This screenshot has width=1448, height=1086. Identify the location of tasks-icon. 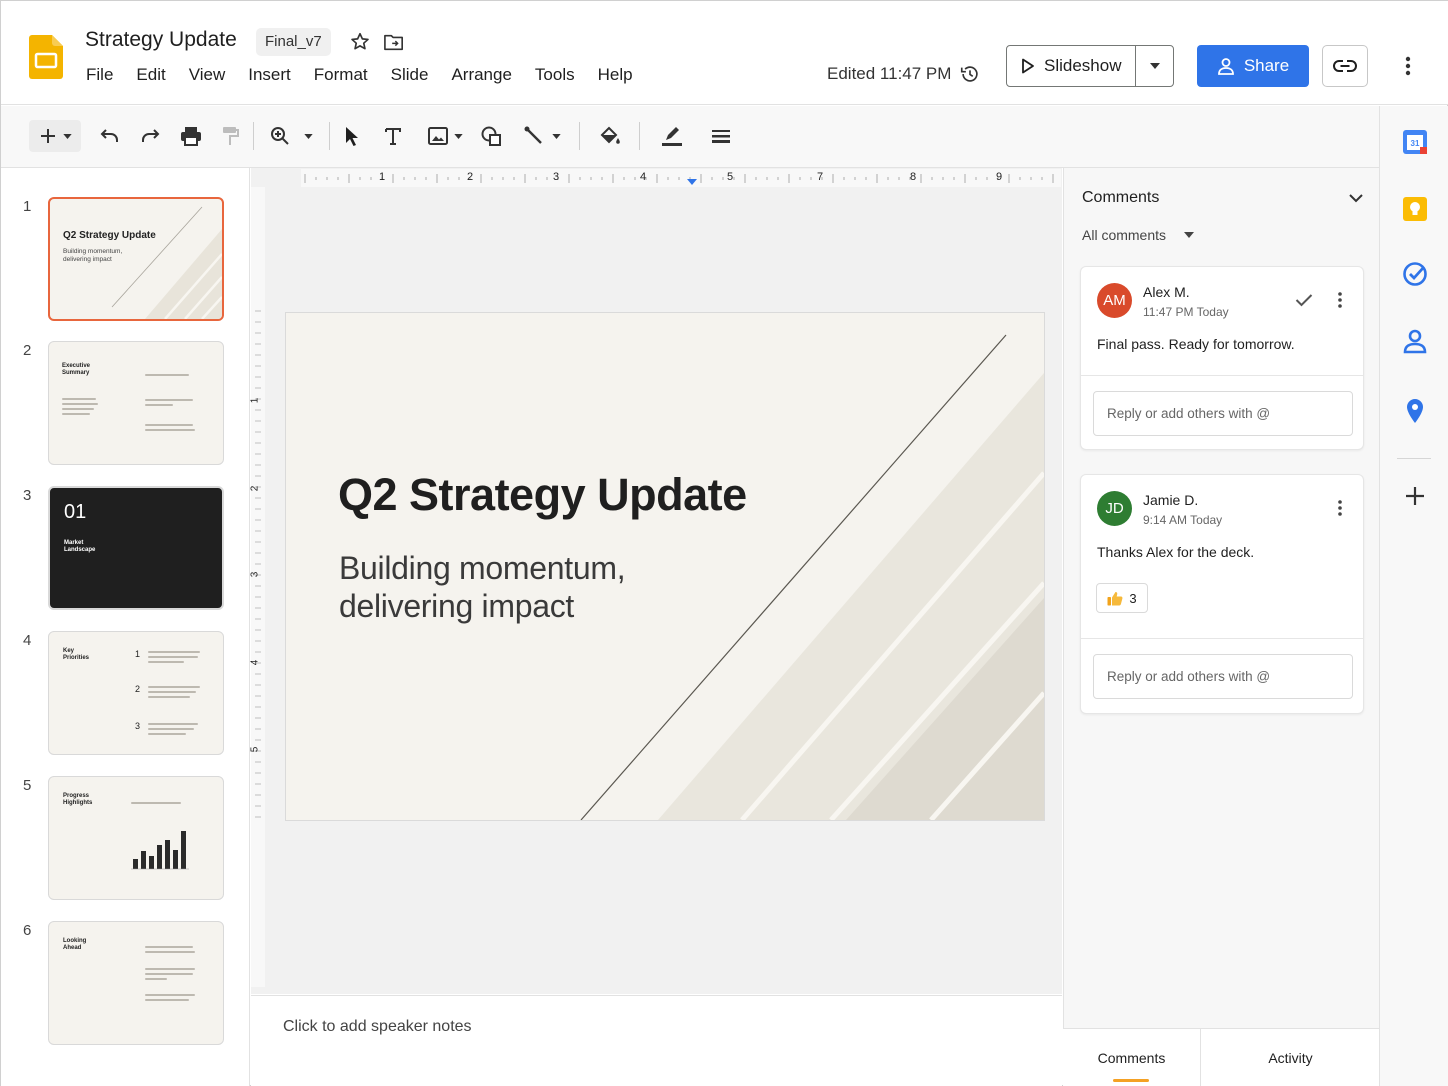
(1415, 274).